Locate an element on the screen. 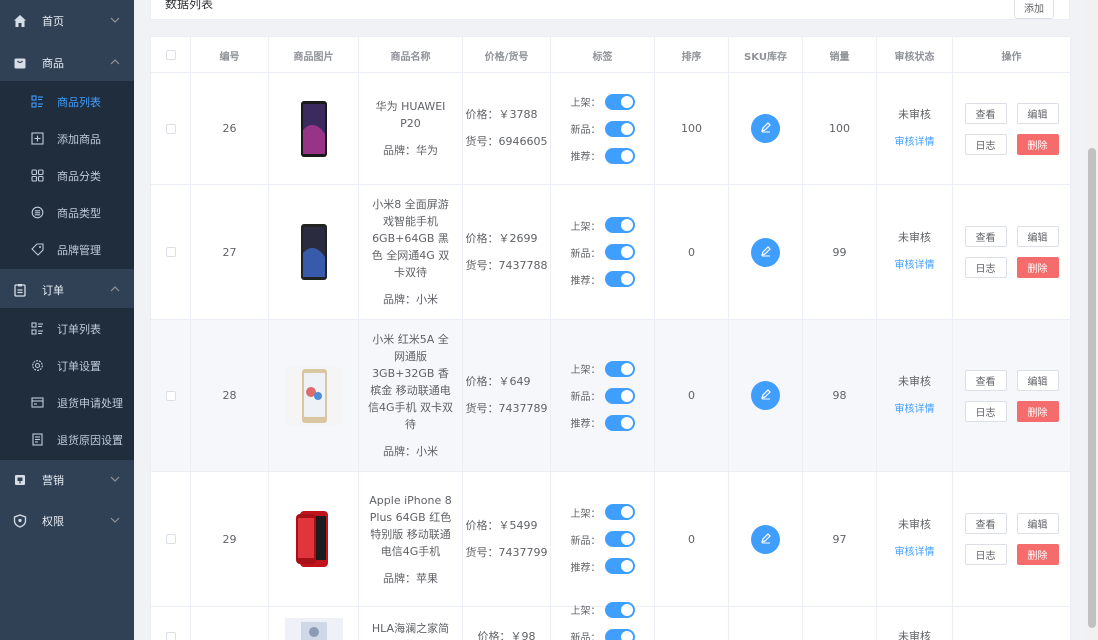  sidebar-item-7: 订单 is located at coordinates (67, 289).